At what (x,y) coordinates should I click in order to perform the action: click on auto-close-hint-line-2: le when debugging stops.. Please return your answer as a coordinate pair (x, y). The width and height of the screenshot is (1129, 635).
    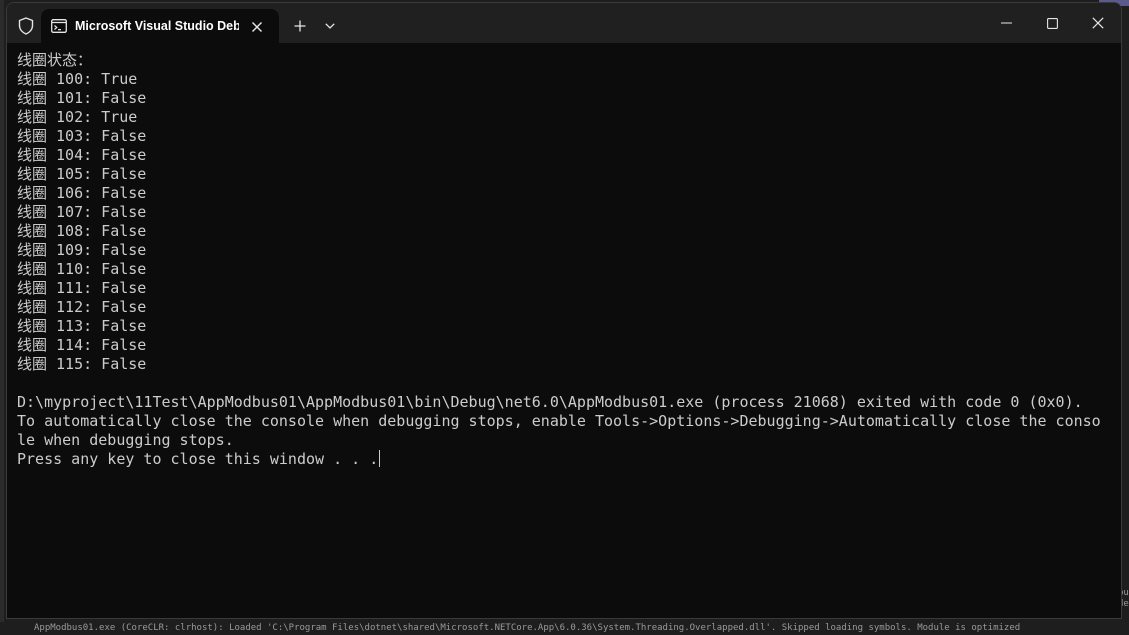
    Looking at the image, I should click on (125, 440).